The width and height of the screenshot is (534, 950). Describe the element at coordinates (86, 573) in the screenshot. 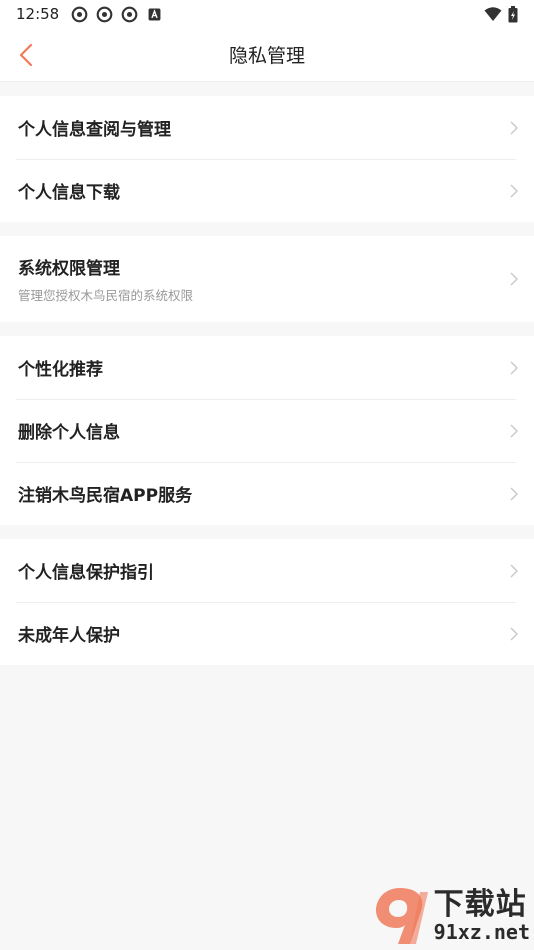

I see `menu-item-label: 个人信息保护指引` at that location.